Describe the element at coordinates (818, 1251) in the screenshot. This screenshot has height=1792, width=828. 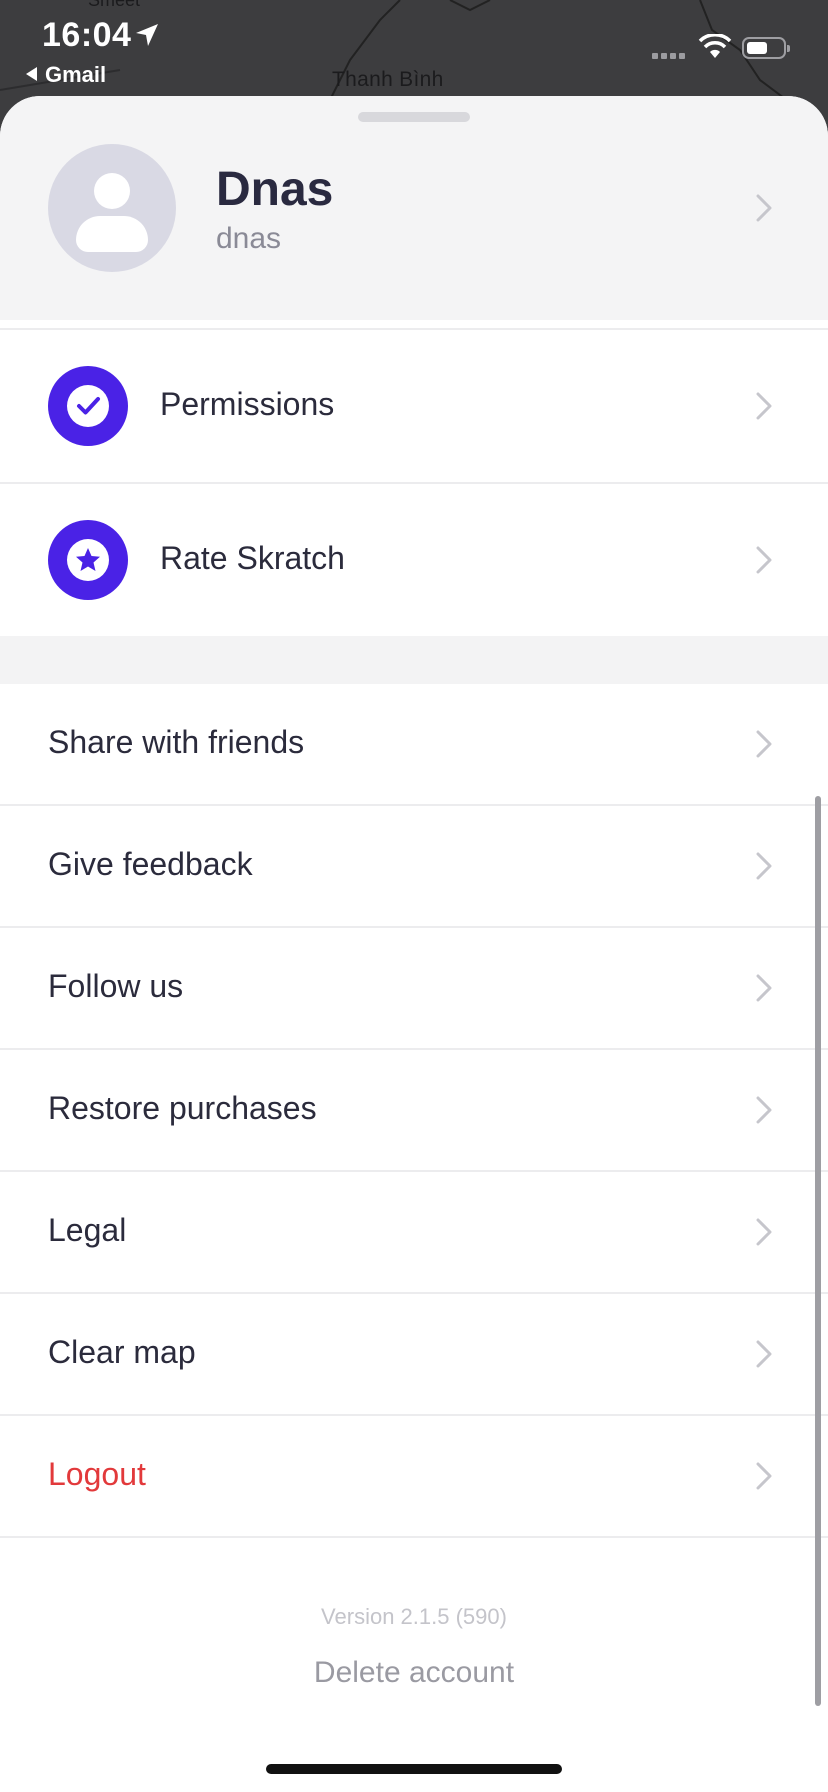
I see `scrollbar` at that location.